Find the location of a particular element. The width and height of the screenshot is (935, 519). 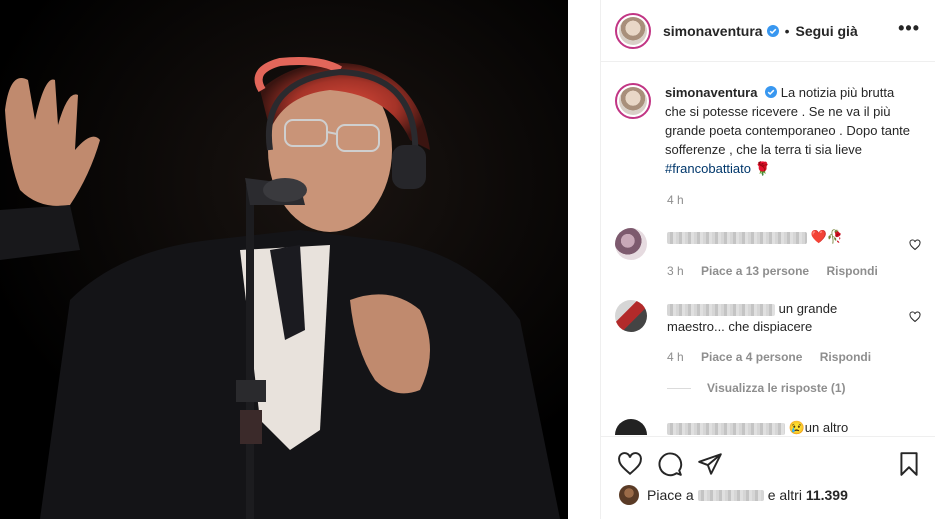

comment-icon is located at coordinates (670, 464).